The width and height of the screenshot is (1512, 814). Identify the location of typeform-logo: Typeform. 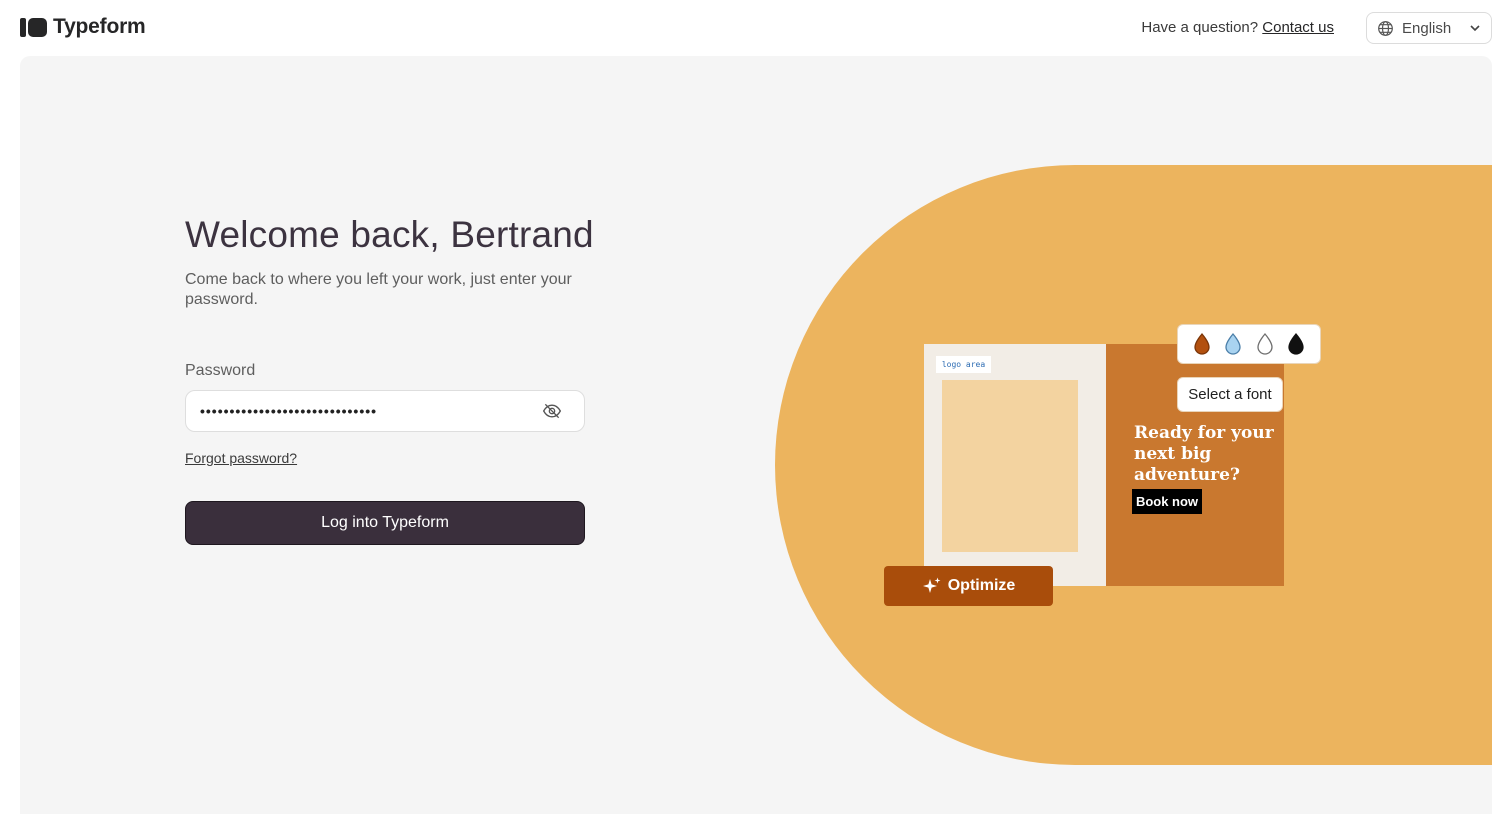
(83, 27).